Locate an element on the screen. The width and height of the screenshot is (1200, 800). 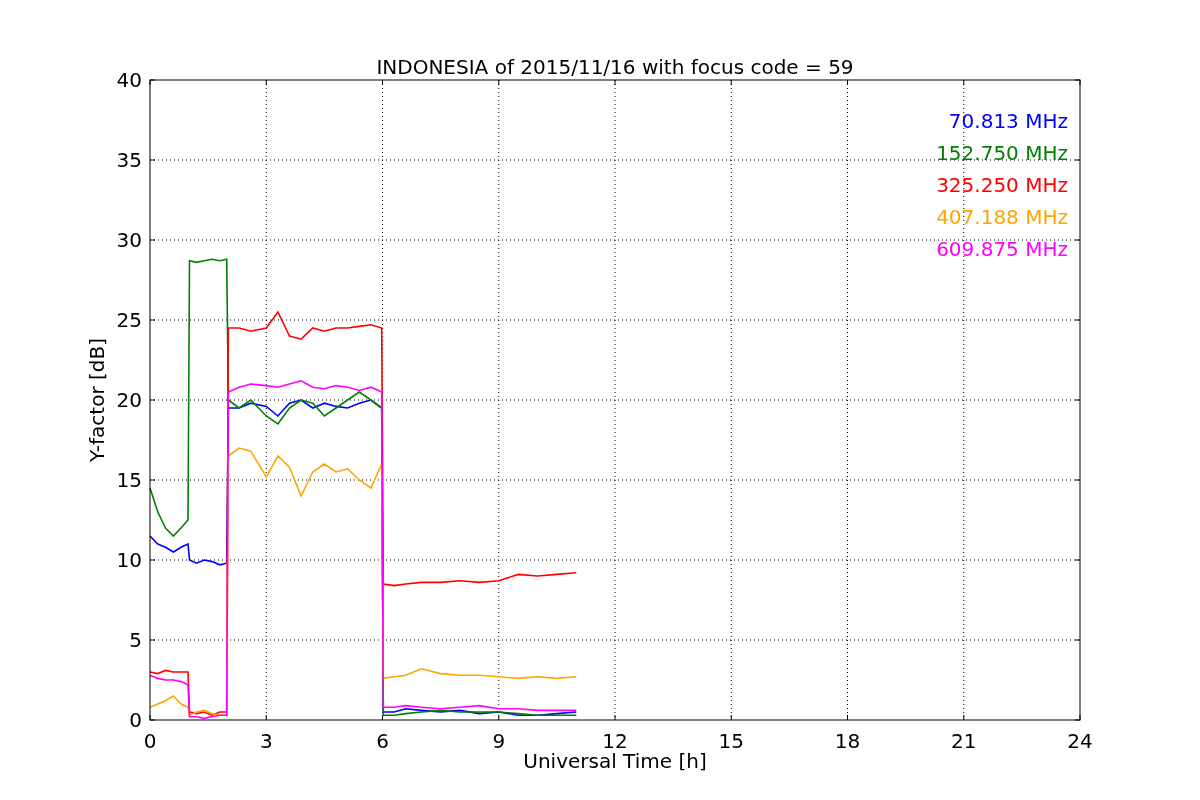
chart-title: INDONESIA of 2015/11/16 with focus code = 59 is located at coordinates (615, 67).